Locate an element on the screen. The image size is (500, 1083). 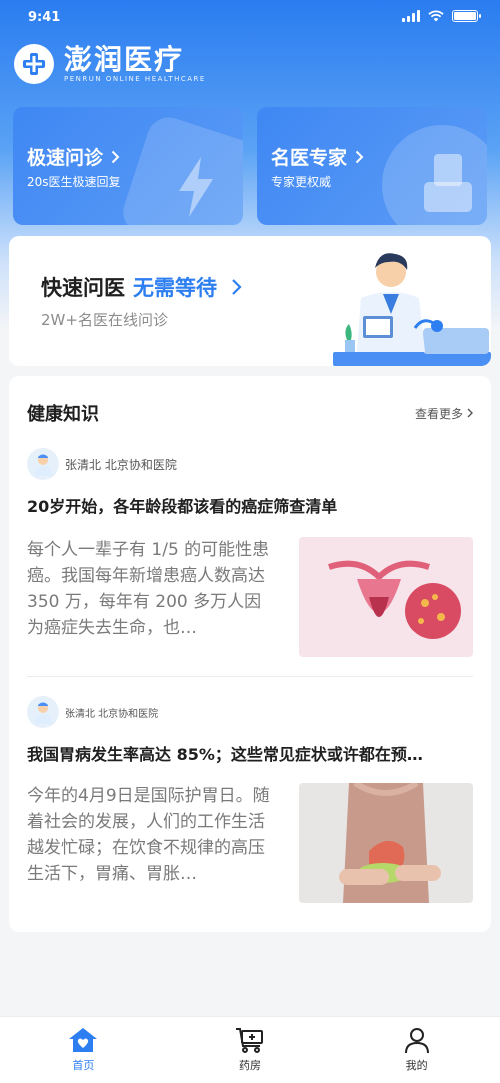
status-bar: 9:41 is located at coordinates (250, 18).